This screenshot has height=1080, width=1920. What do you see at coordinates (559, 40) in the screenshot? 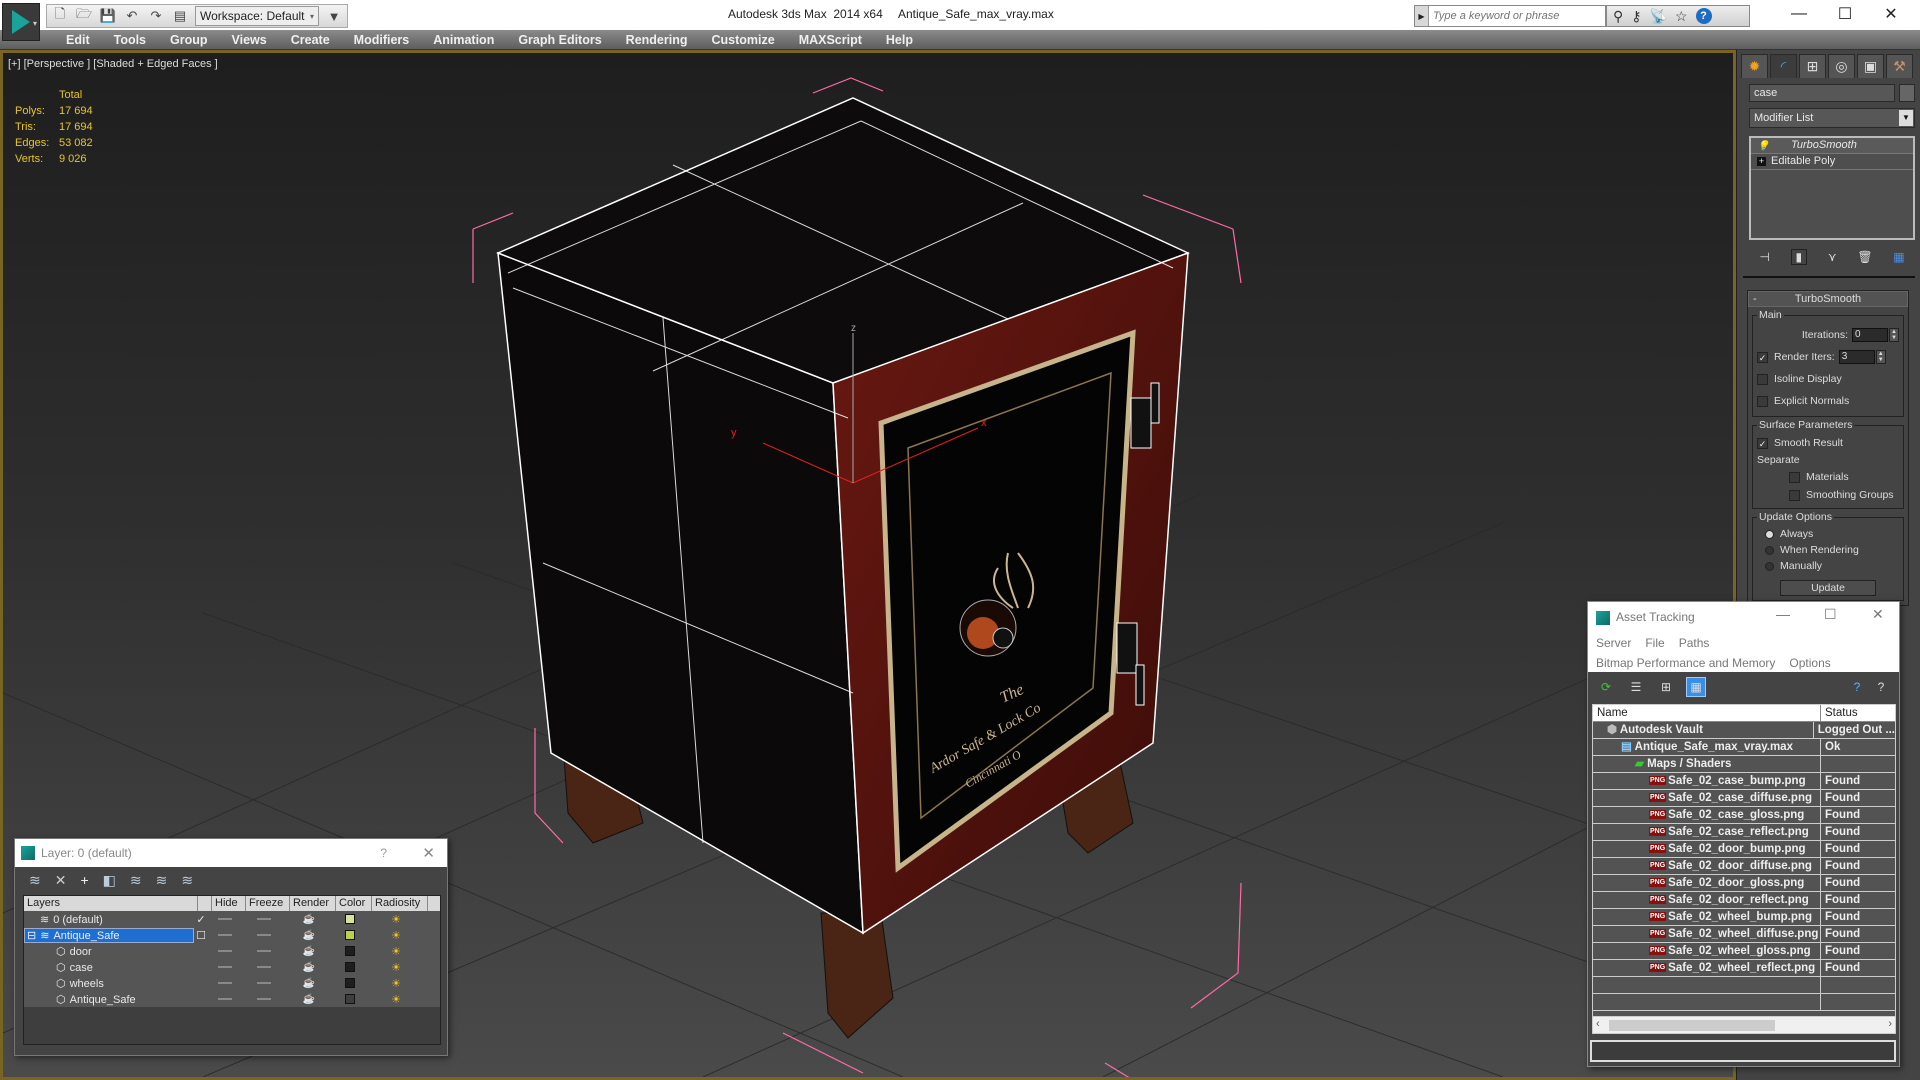
I see `menu-graph-editors: Graph Editors` at bounding box center [559, 40].